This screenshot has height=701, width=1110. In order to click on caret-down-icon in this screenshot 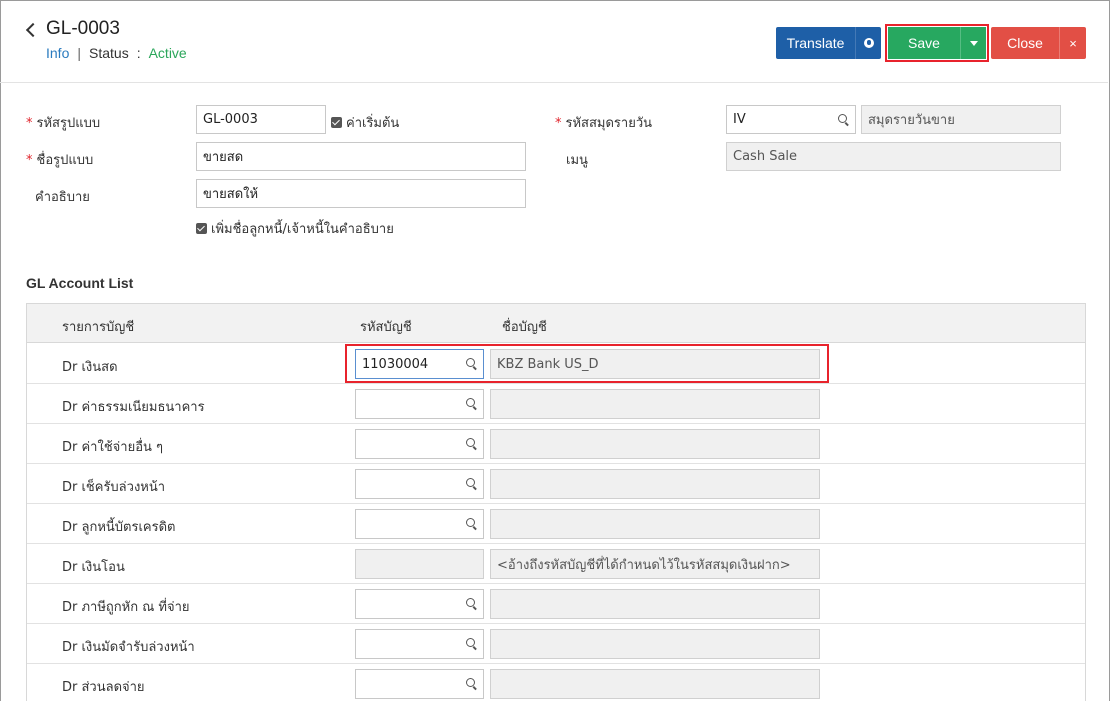, I will do `click(973, 43)`.